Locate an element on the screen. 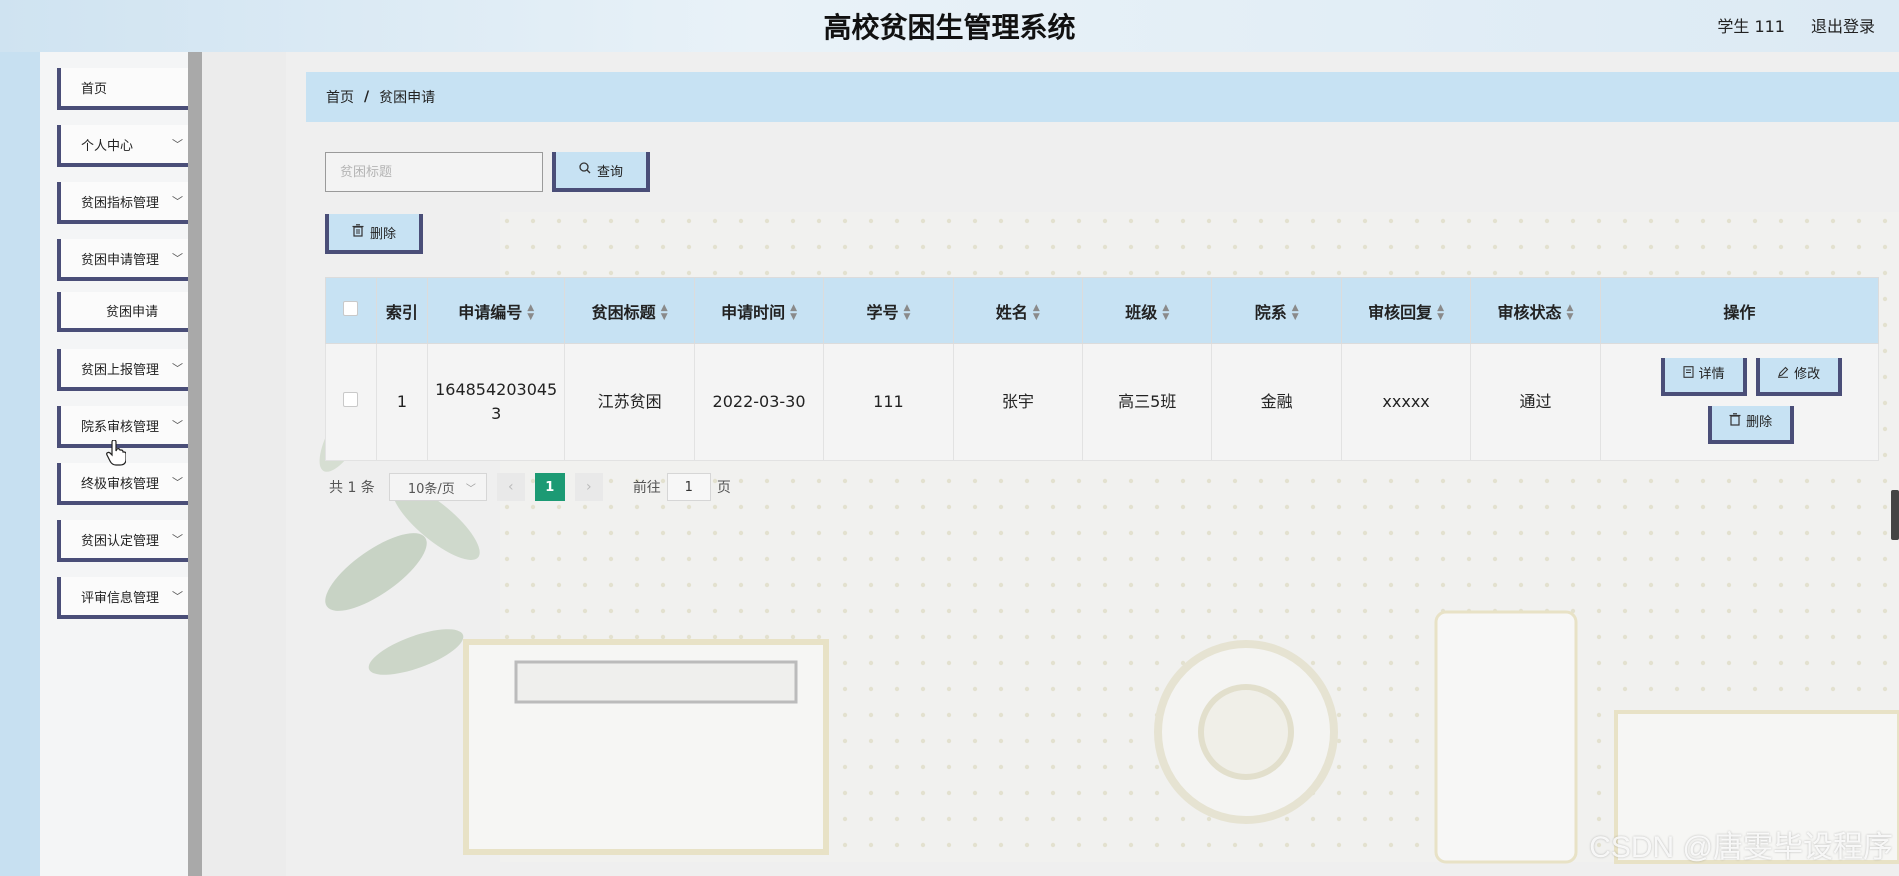 This screenshot has height=876, width=1899. page-number-current: 1 is located at coordinates (549, 487).